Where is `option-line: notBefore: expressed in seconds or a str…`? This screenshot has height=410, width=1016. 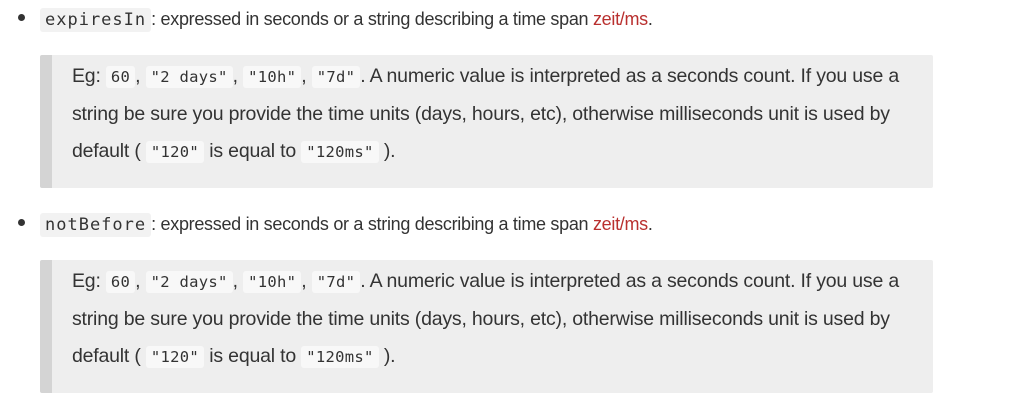 option-line: notBefore: expressed in seconds or a str… is located at coordinates (346, 224).